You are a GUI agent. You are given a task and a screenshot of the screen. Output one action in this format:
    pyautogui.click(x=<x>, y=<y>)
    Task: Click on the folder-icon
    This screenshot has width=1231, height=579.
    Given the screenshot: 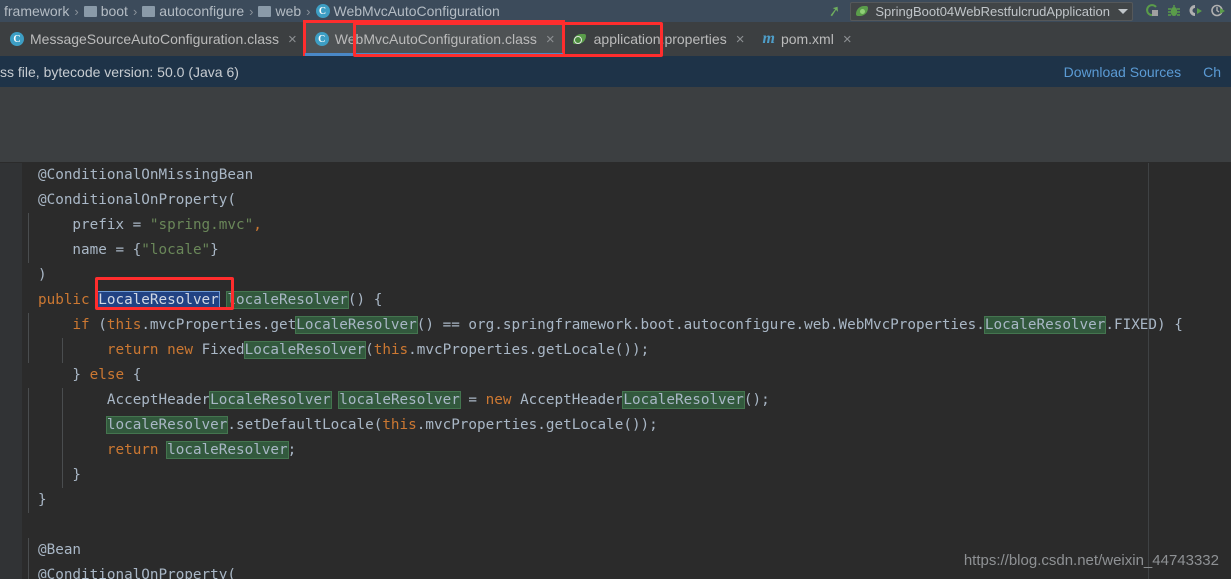 What is the action you would take?
    pyautogui.click(x=265, y=11)
    